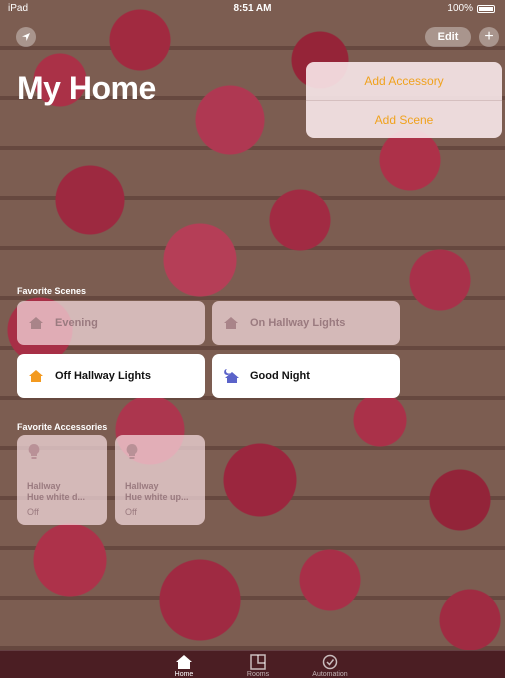  I want to click on scene-label: Evening, so click(76, 323).